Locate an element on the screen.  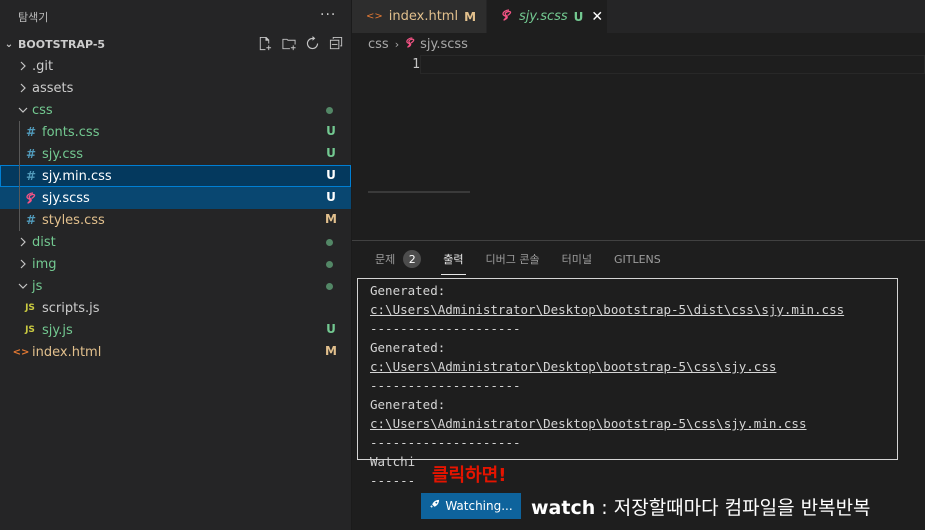
tree-item-label: sjy.css is located at coordinates (63, 154).